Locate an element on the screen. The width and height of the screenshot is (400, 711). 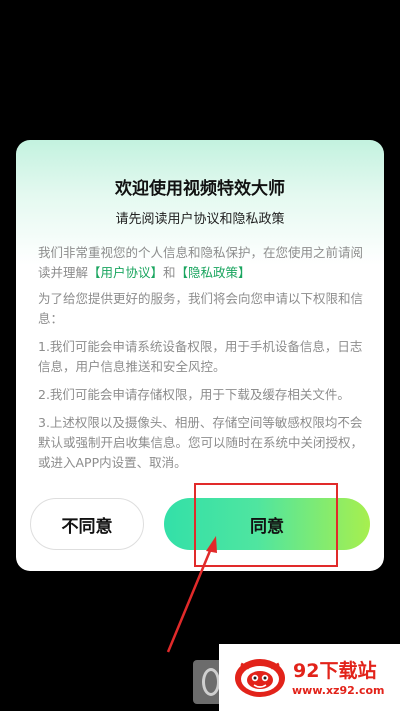
watermark-name: 92下载站 is located at coordinates (335, 671).